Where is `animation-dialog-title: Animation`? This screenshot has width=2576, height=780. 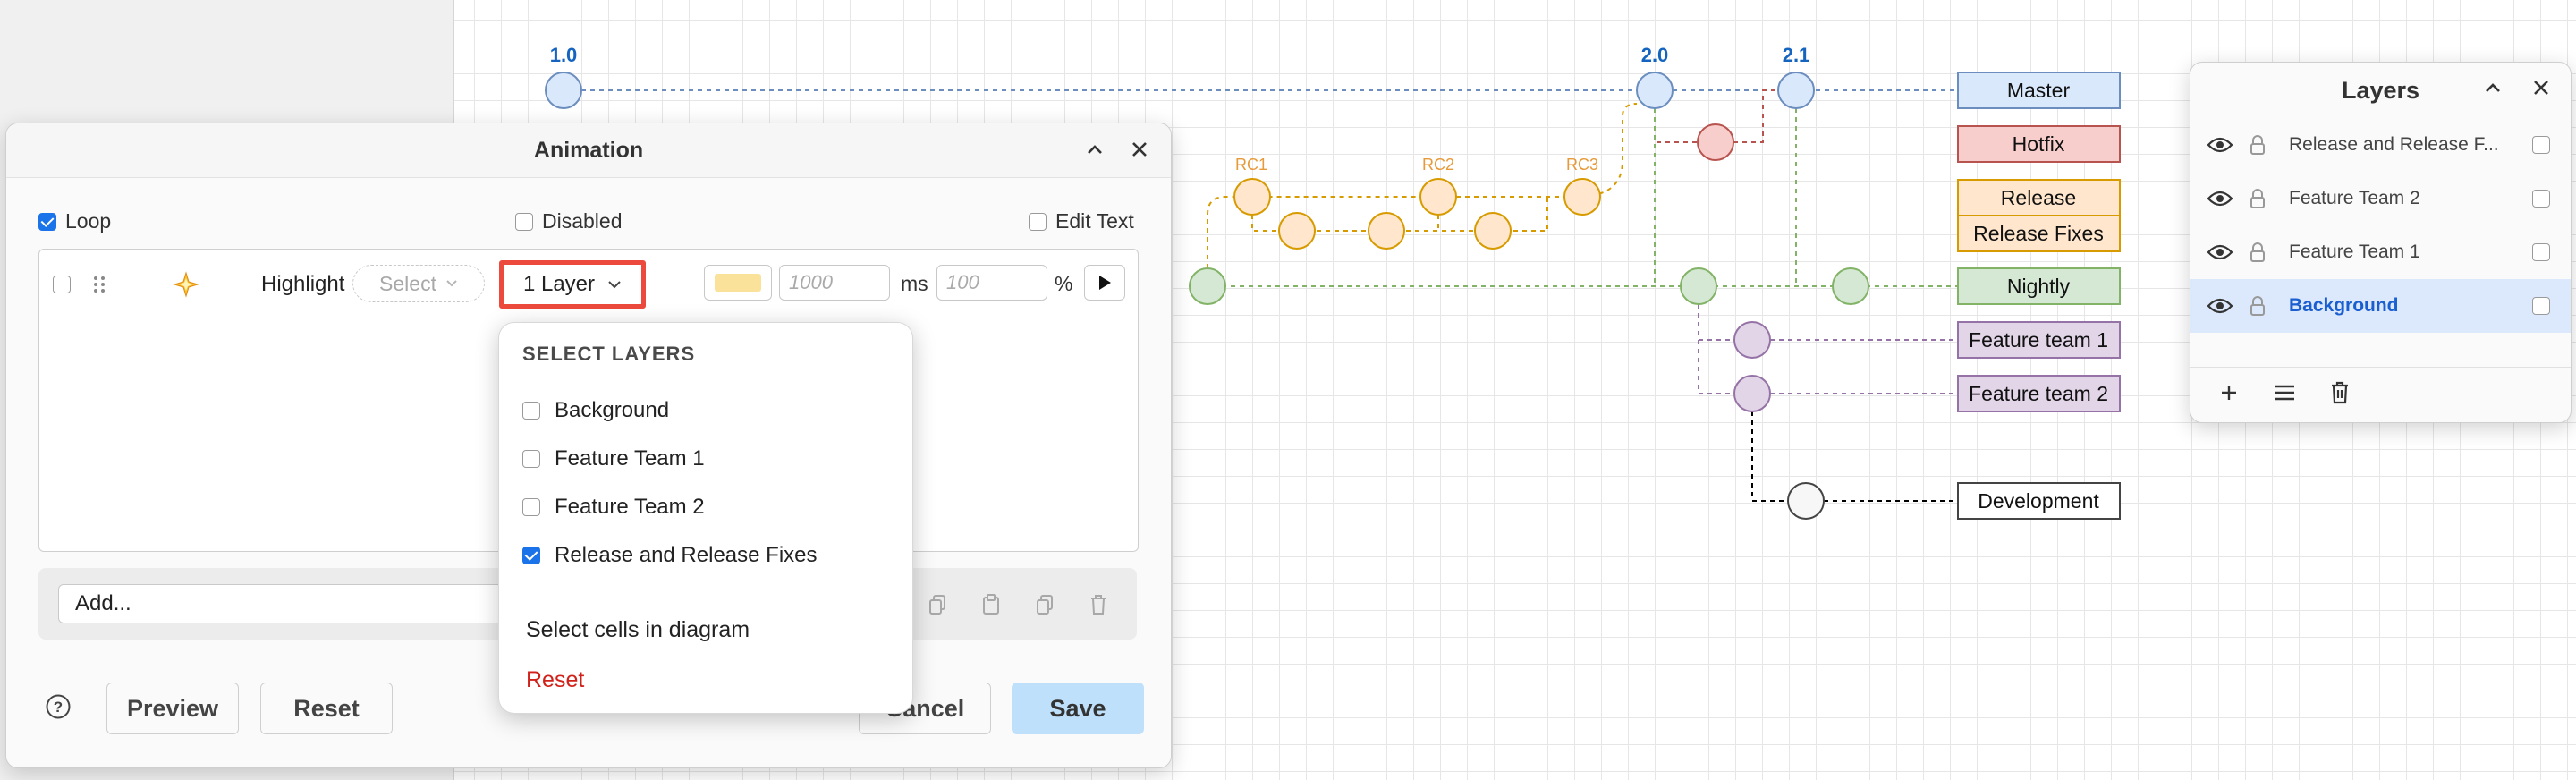 animation-dialog-title: Animation is located at coordinates (588, 150).